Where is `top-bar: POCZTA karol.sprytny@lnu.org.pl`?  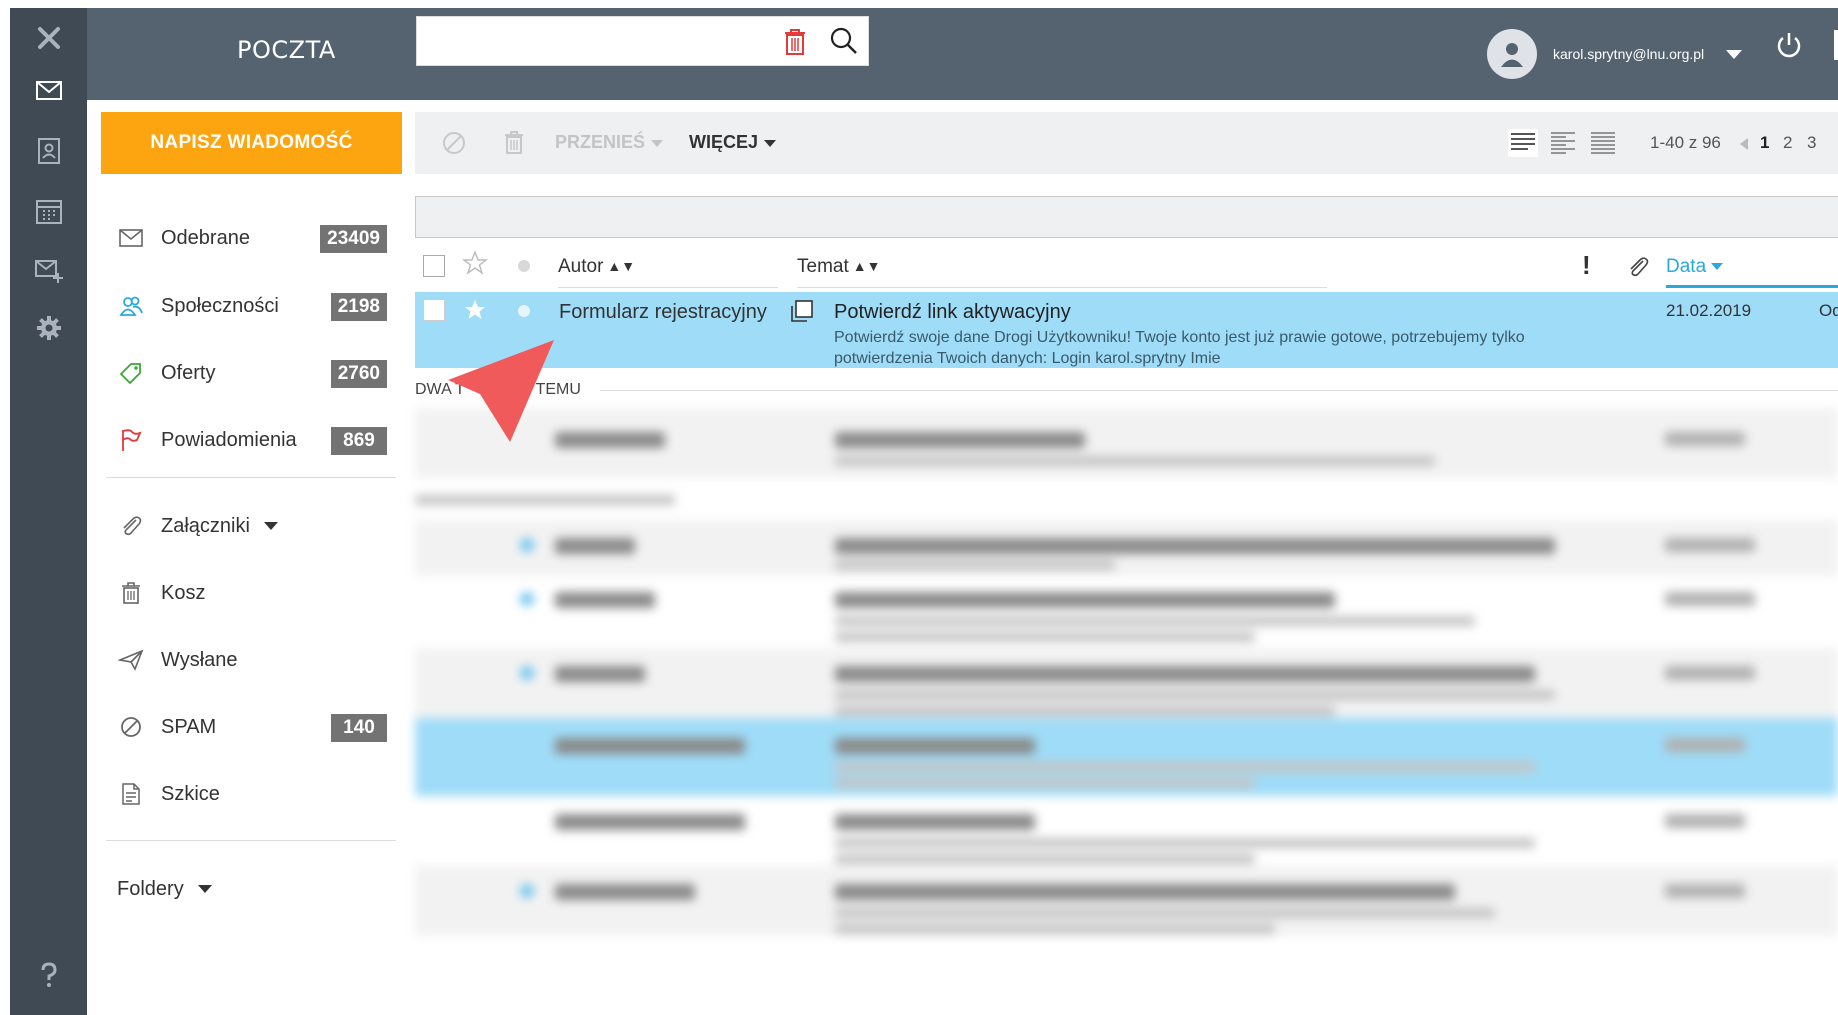 top-bar: POCZTA karol.sprytny@lnu.org.pl is located at coordinates (962, 54).